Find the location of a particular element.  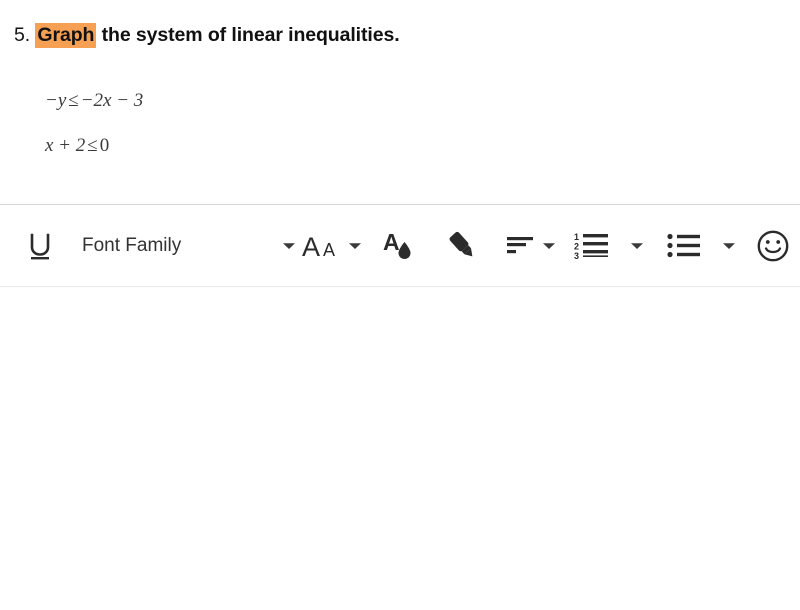

font-size-icon: A A is located at coordinates (324, 246).